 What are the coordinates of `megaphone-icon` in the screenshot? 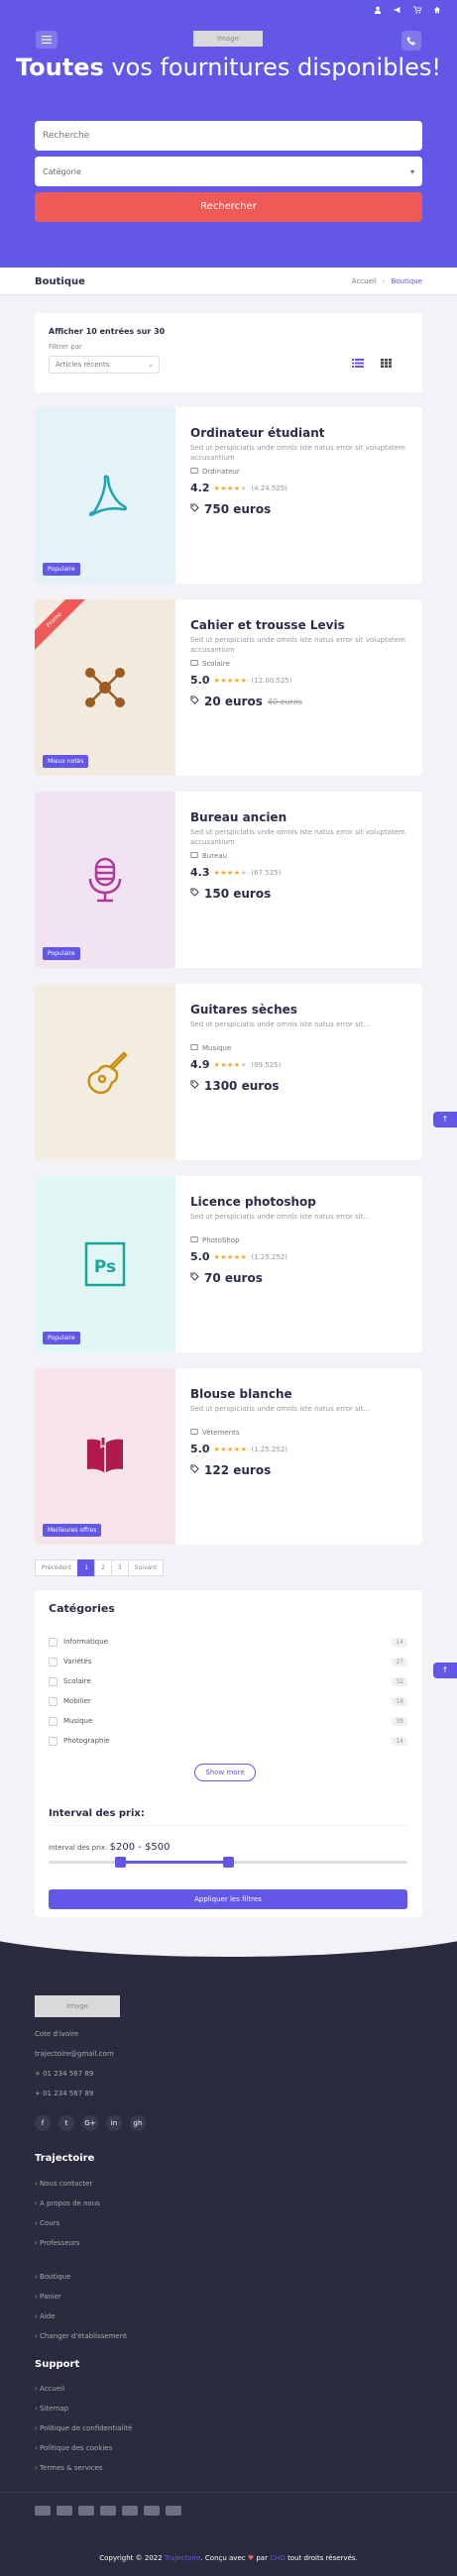 It's located at (398, 10).